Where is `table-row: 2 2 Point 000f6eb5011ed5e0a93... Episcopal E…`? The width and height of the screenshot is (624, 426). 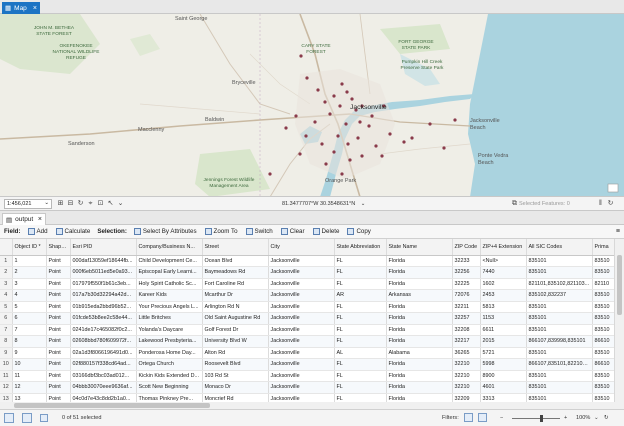 table-row: 2 2 Point 000f6eb5011ed5e0a93... Episcopal E… is located at coordinates (307, 272).